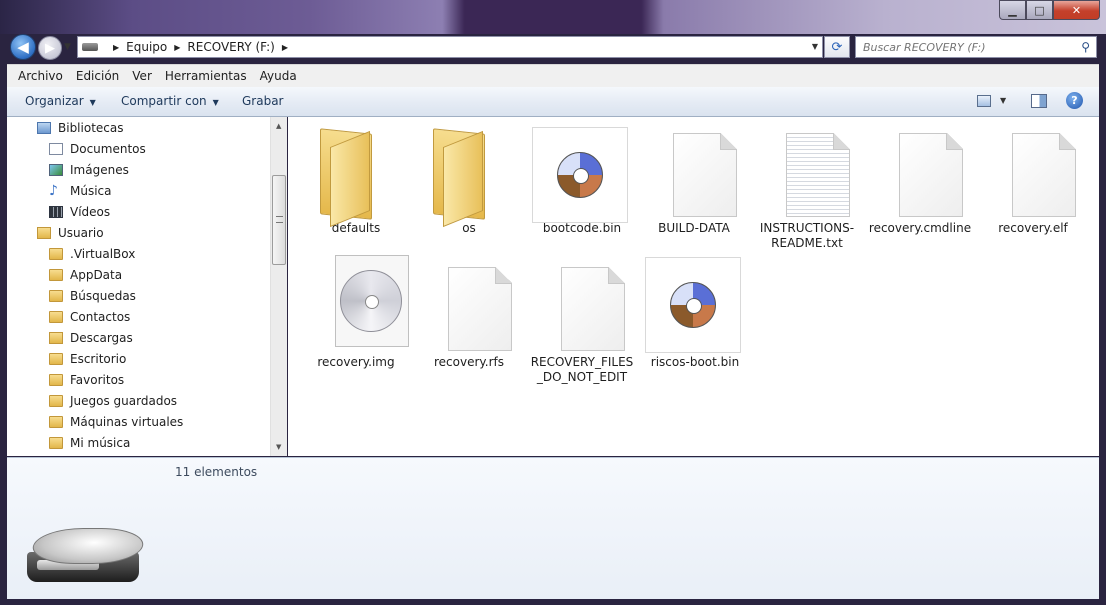  I want to click on file-item-instructions-readme: INSTRUCTIONS-README.txt, so click(807, 185).